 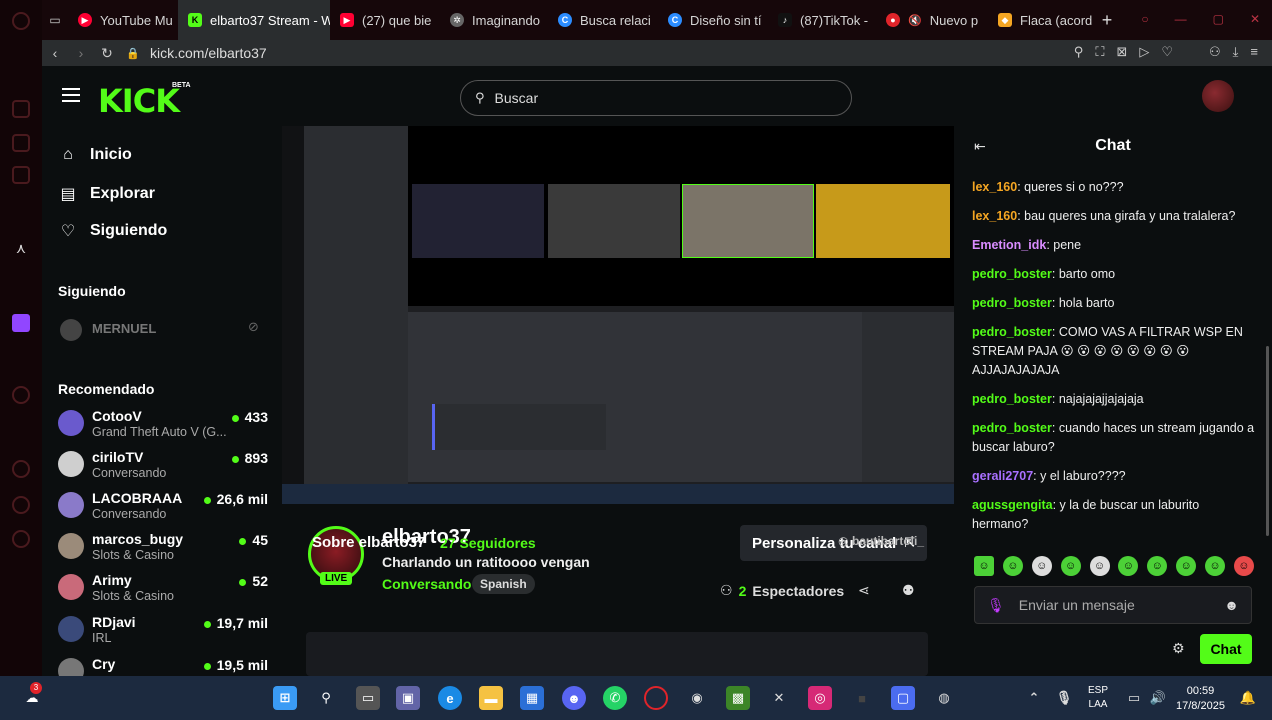 What do you see at coordinates (450, 698) in the screenshot?
I see `edge-icon: e` at bounding box center [450, 698].